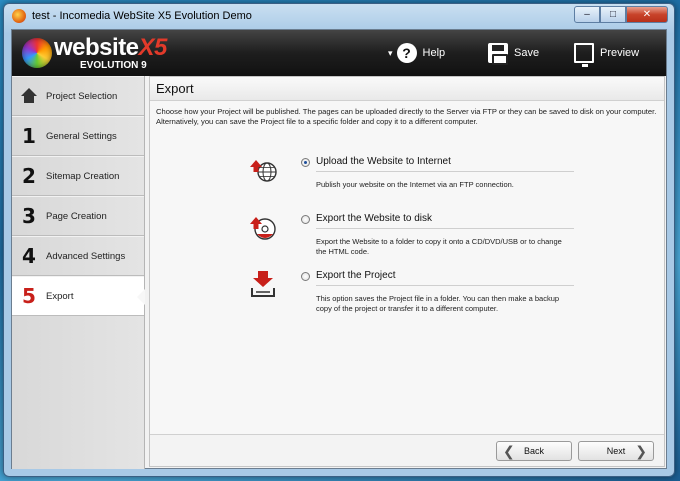  Describe the element at coordinates (641, 451) in the screenshot. I see `chevron-right-icon: ❯` at that location.